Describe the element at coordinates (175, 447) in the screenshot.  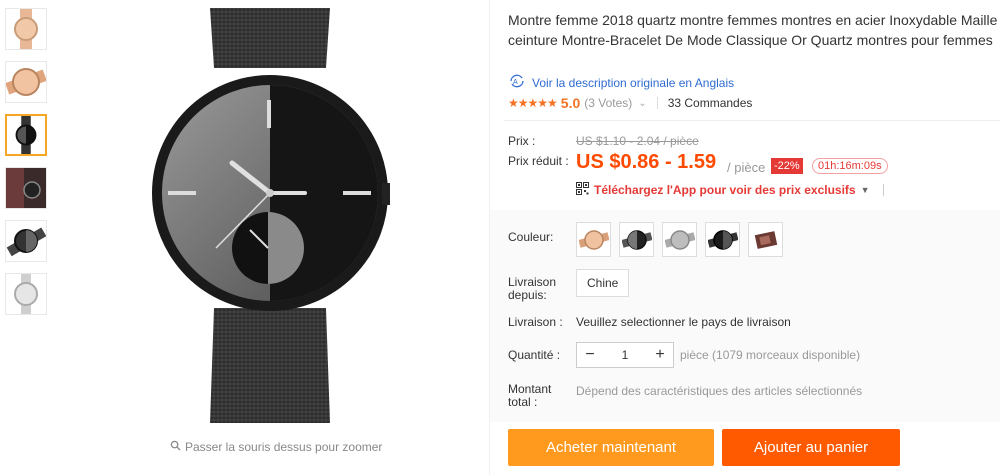
I see `magnifier-icon` at that location.